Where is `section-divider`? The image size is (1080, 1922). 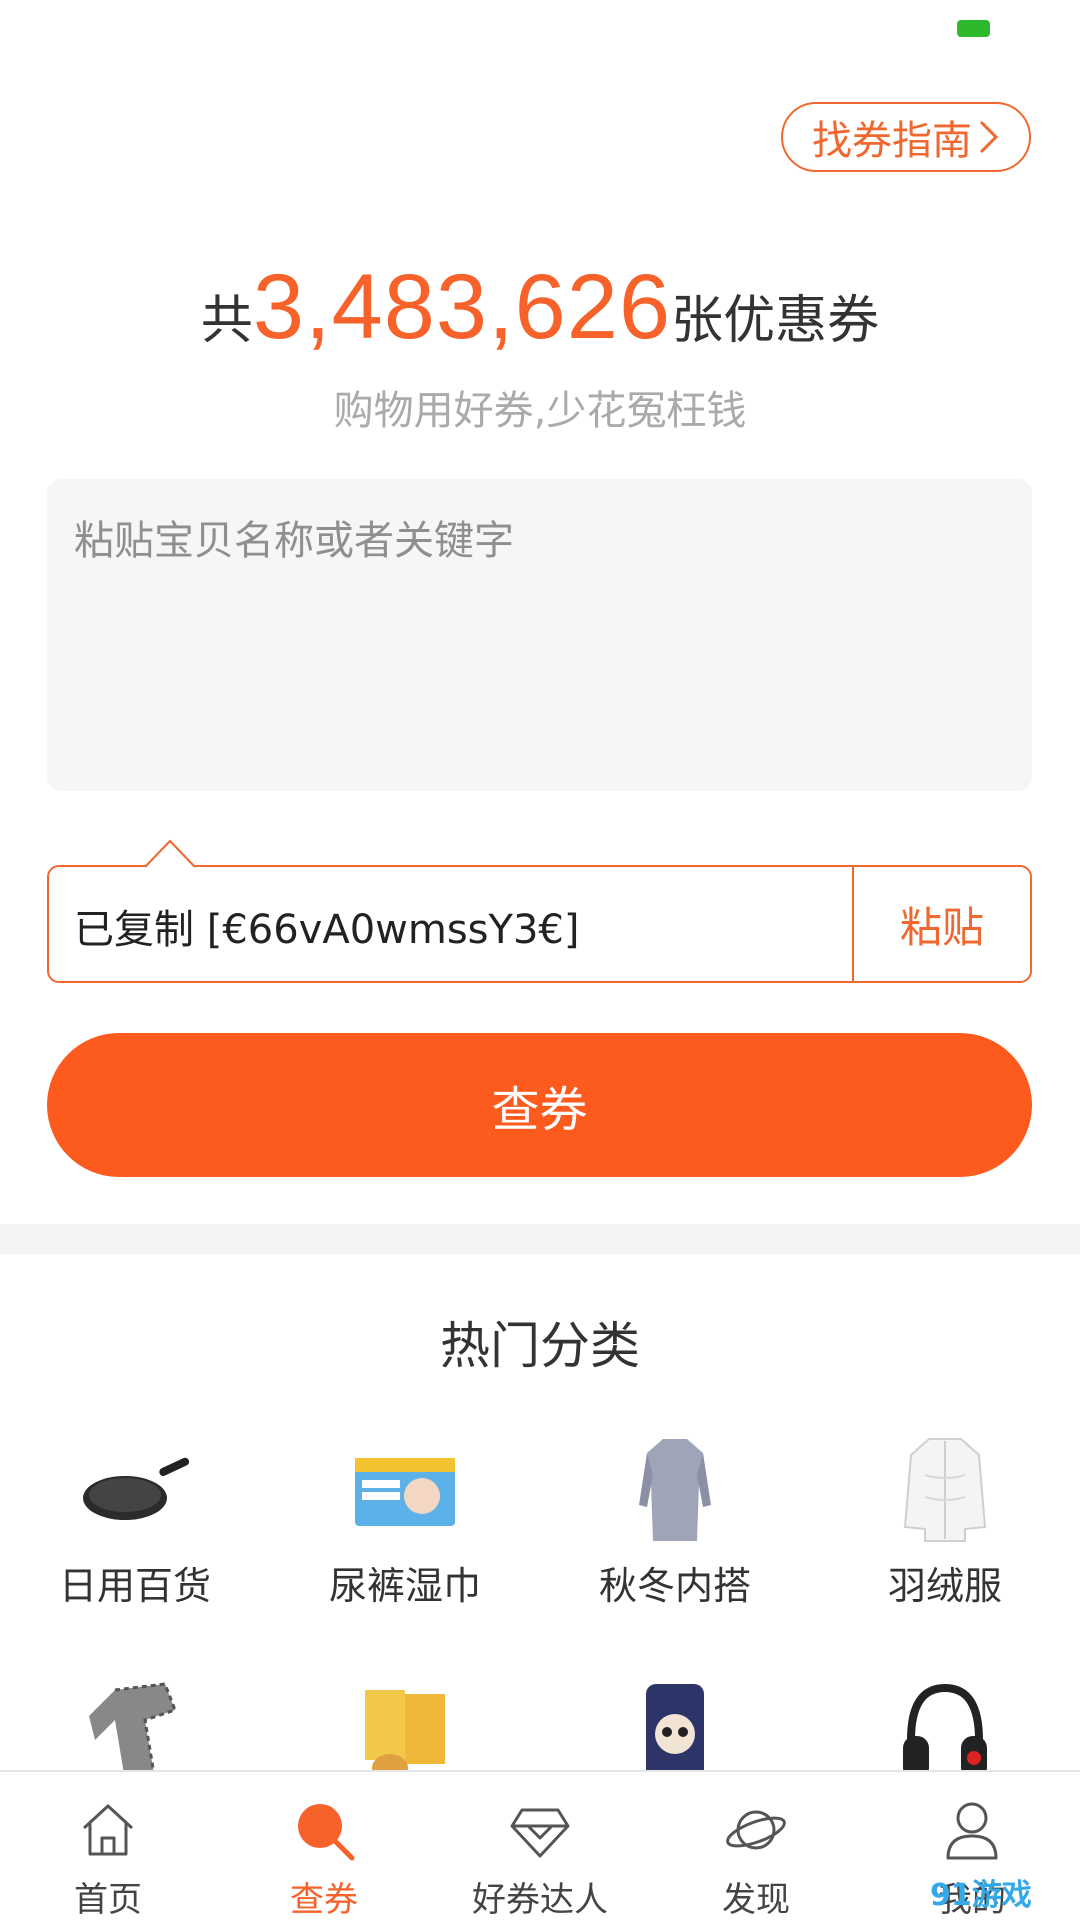 section-divider is located at coordinates (540, 1239).